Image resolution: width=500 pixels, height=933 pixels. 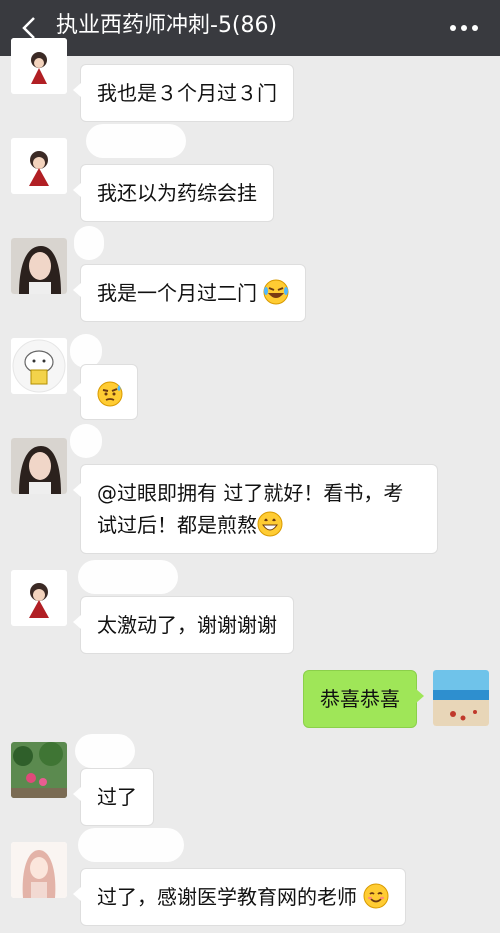 What do you see at coordinates (167, 25) in the screenshot?
I see `chat-title: 执业西药师冲刺-5(86)` at bounding box center [167, 25].